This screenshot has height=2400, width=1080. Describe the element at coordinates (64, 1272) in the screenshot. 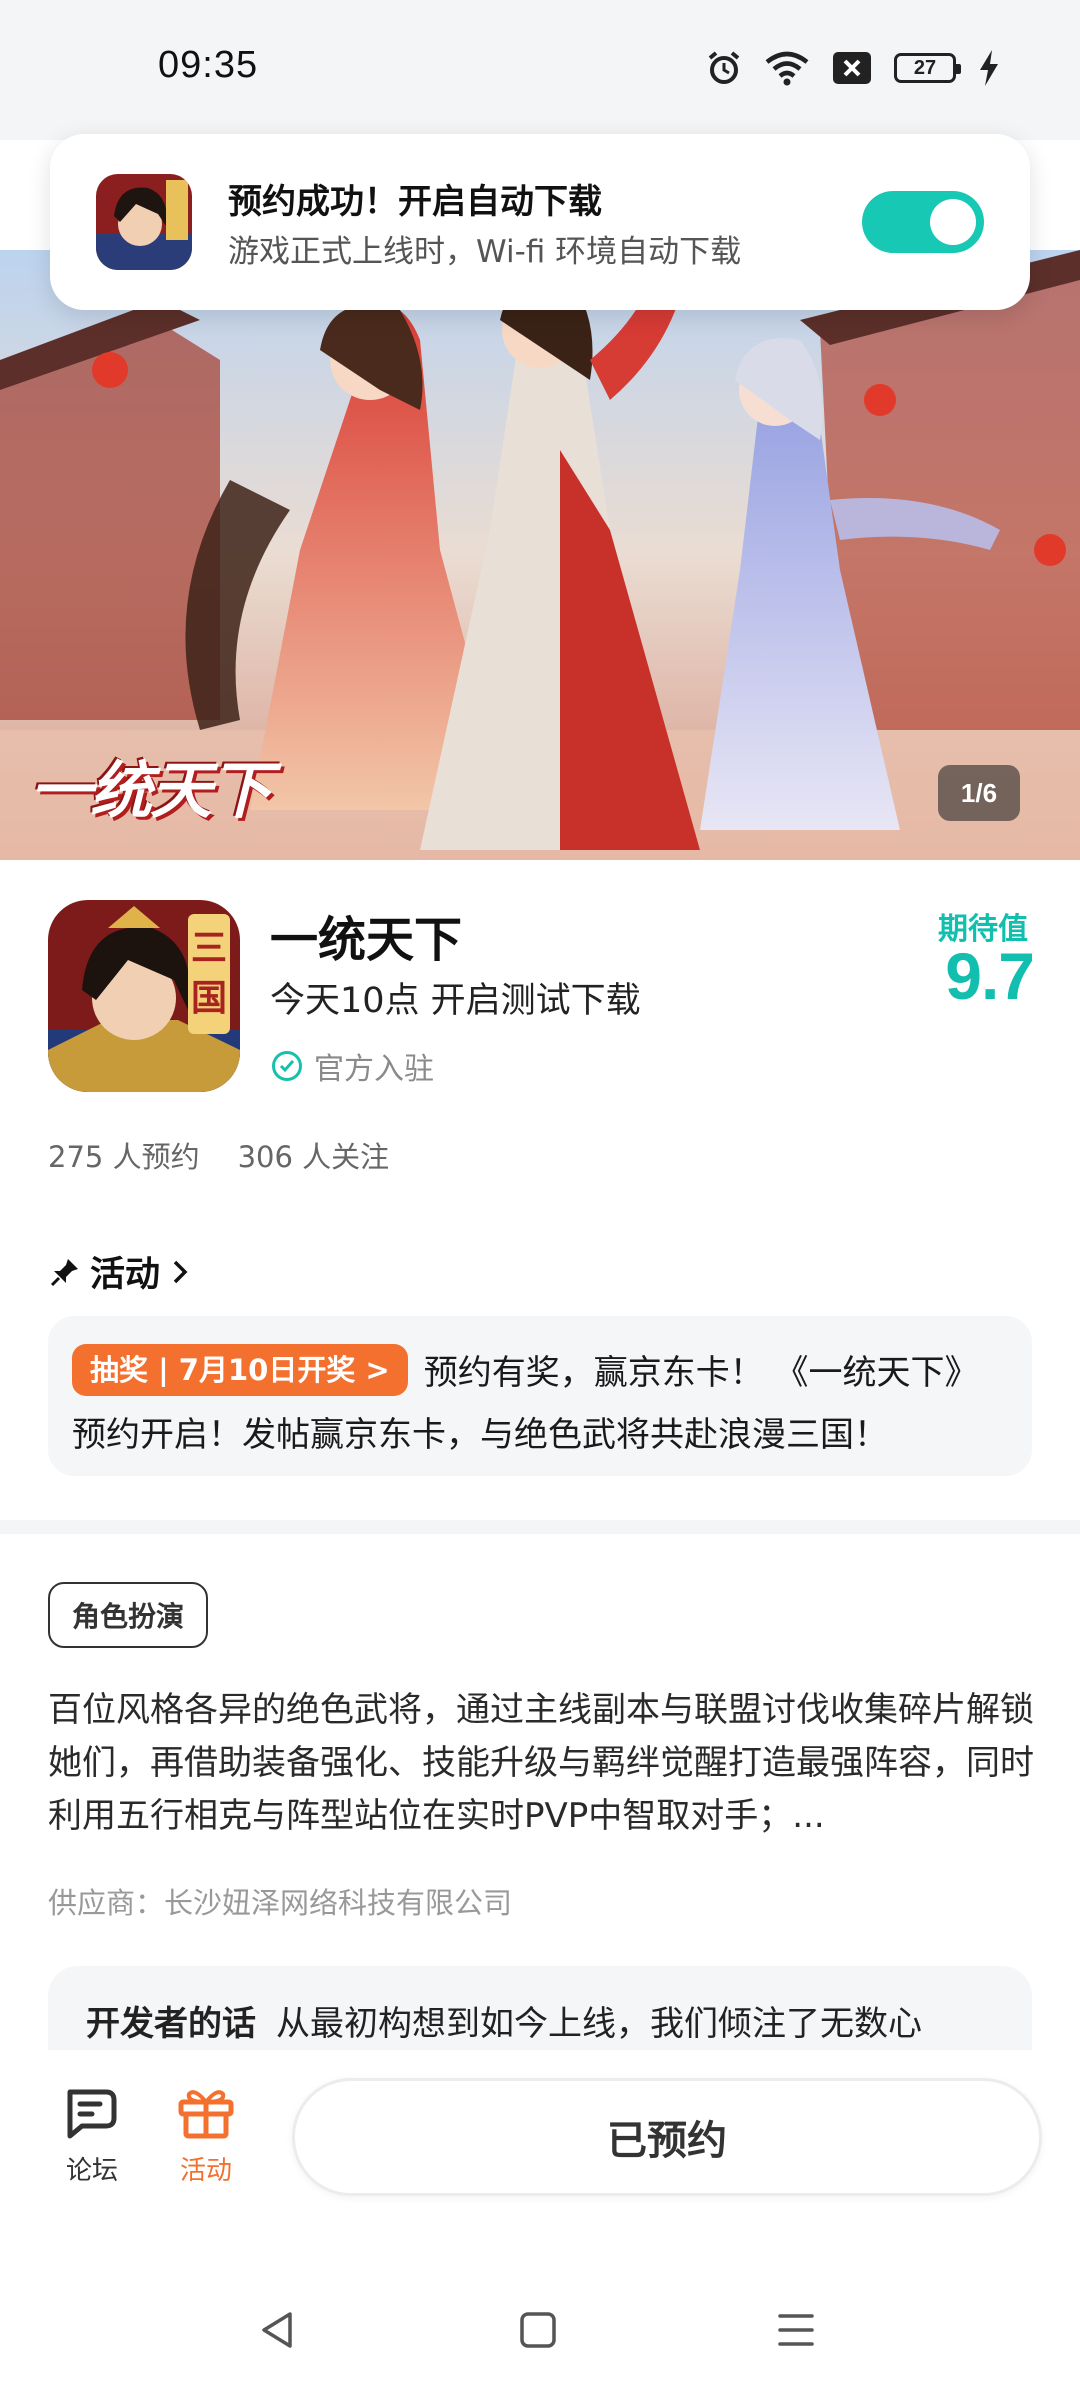

I see `pin-icon` at that location.